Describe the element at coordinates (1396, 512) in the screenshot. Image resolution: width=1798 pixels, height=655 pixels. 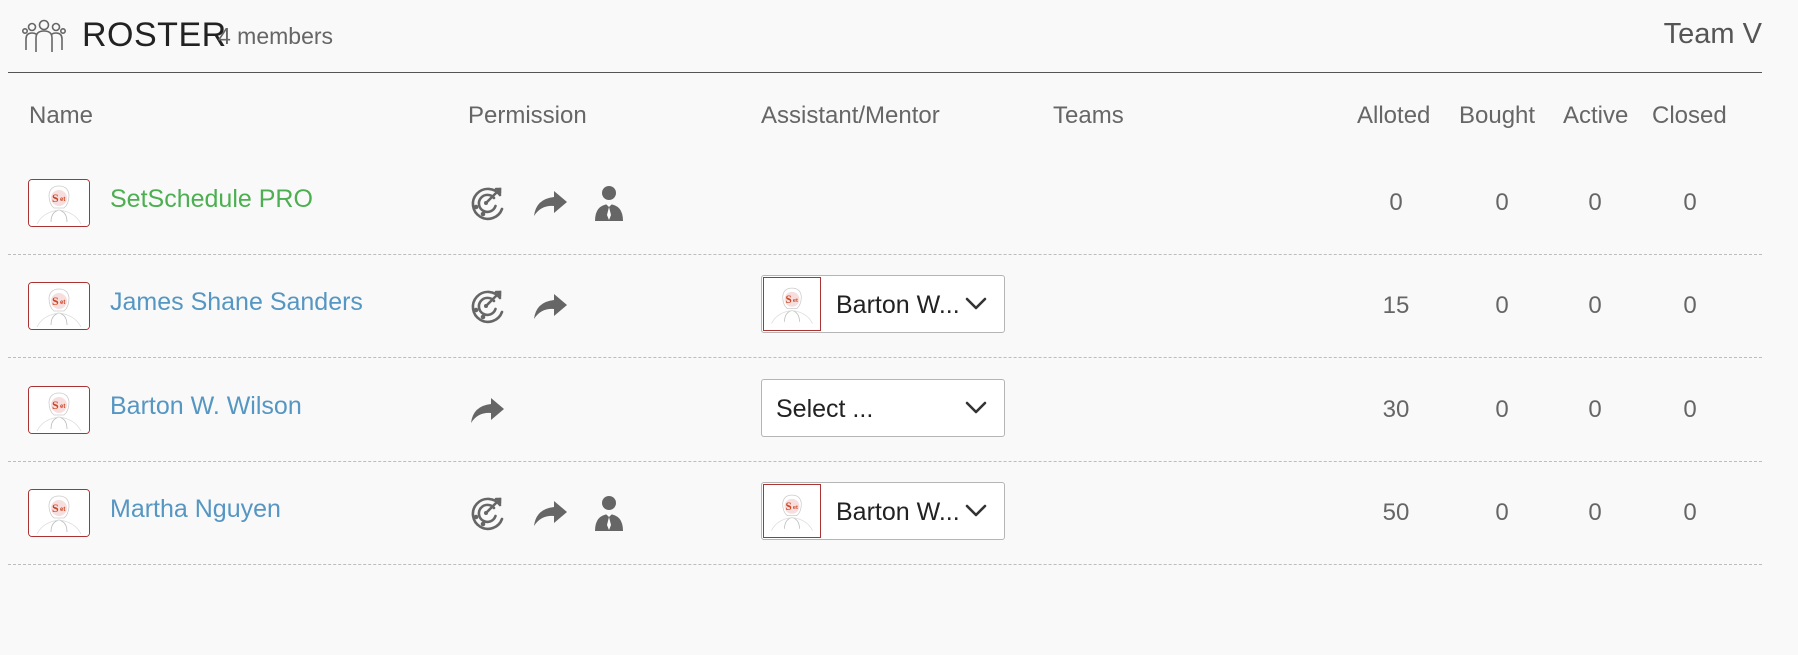
I see `alloted-value: 50` at that location.